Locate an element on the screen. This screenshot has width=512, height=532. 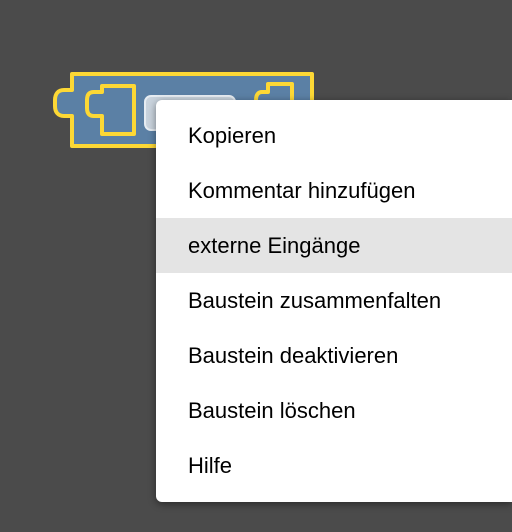
menu-item-external-inputs: externe Eingänge is located at coordinates (334, 245).